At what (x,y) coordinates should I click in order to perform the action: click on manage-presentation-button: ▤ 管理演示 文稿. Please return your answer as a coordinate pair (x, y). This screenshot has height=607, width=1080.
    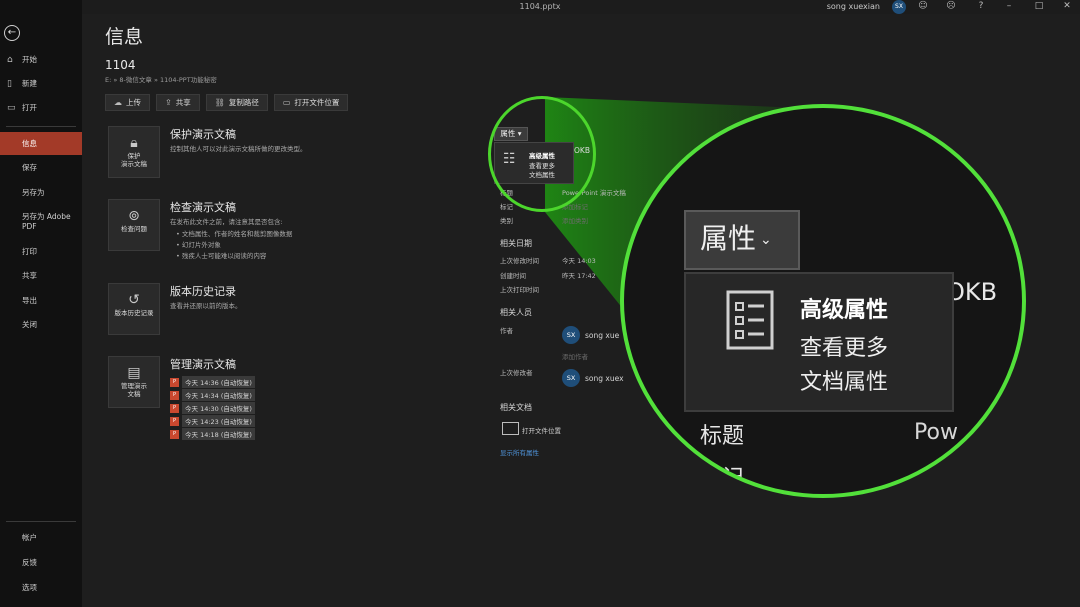
    Looking at the image, I should click on (134, 382).